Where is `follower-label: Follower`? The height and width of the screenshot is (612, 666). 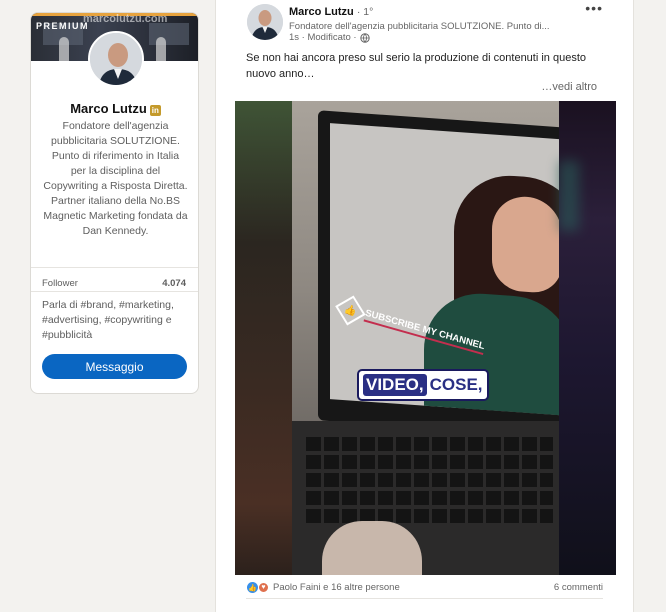 follower-label: Follower is located at coordinates (60, 283).